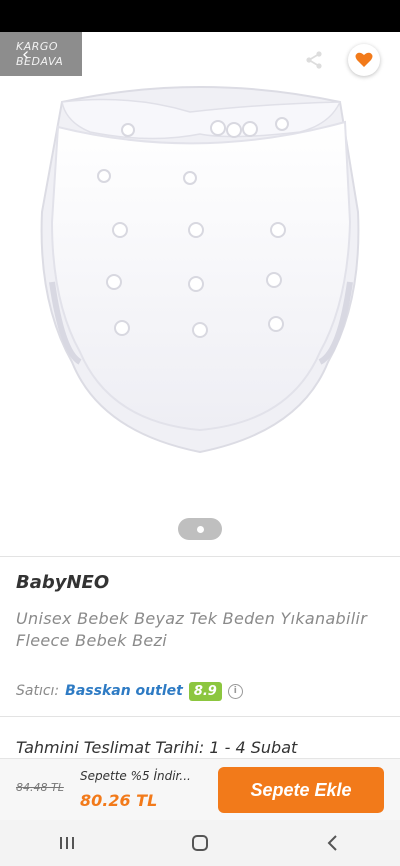  I want to click on current-price: 80.26 TL, so click(119, 800).